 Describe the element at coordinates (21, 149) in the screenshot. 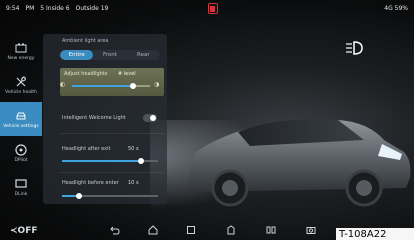

I see `steering-icon` at that location.